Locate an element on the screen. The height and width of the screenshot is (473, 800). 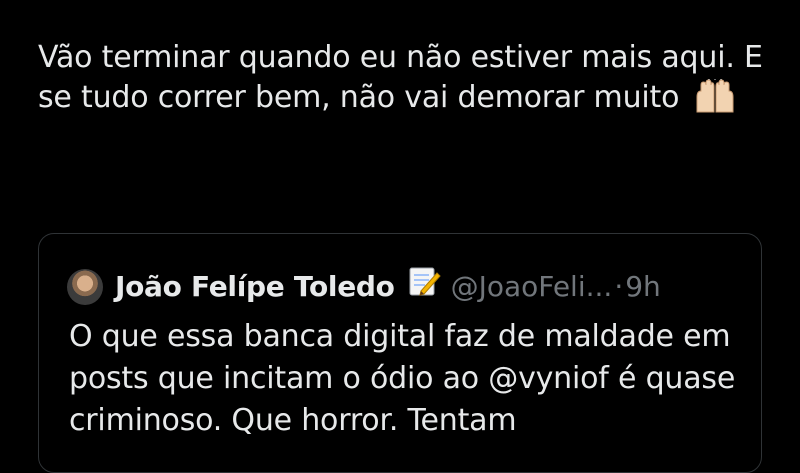
memo-icon is located at coordinates (424, 286).